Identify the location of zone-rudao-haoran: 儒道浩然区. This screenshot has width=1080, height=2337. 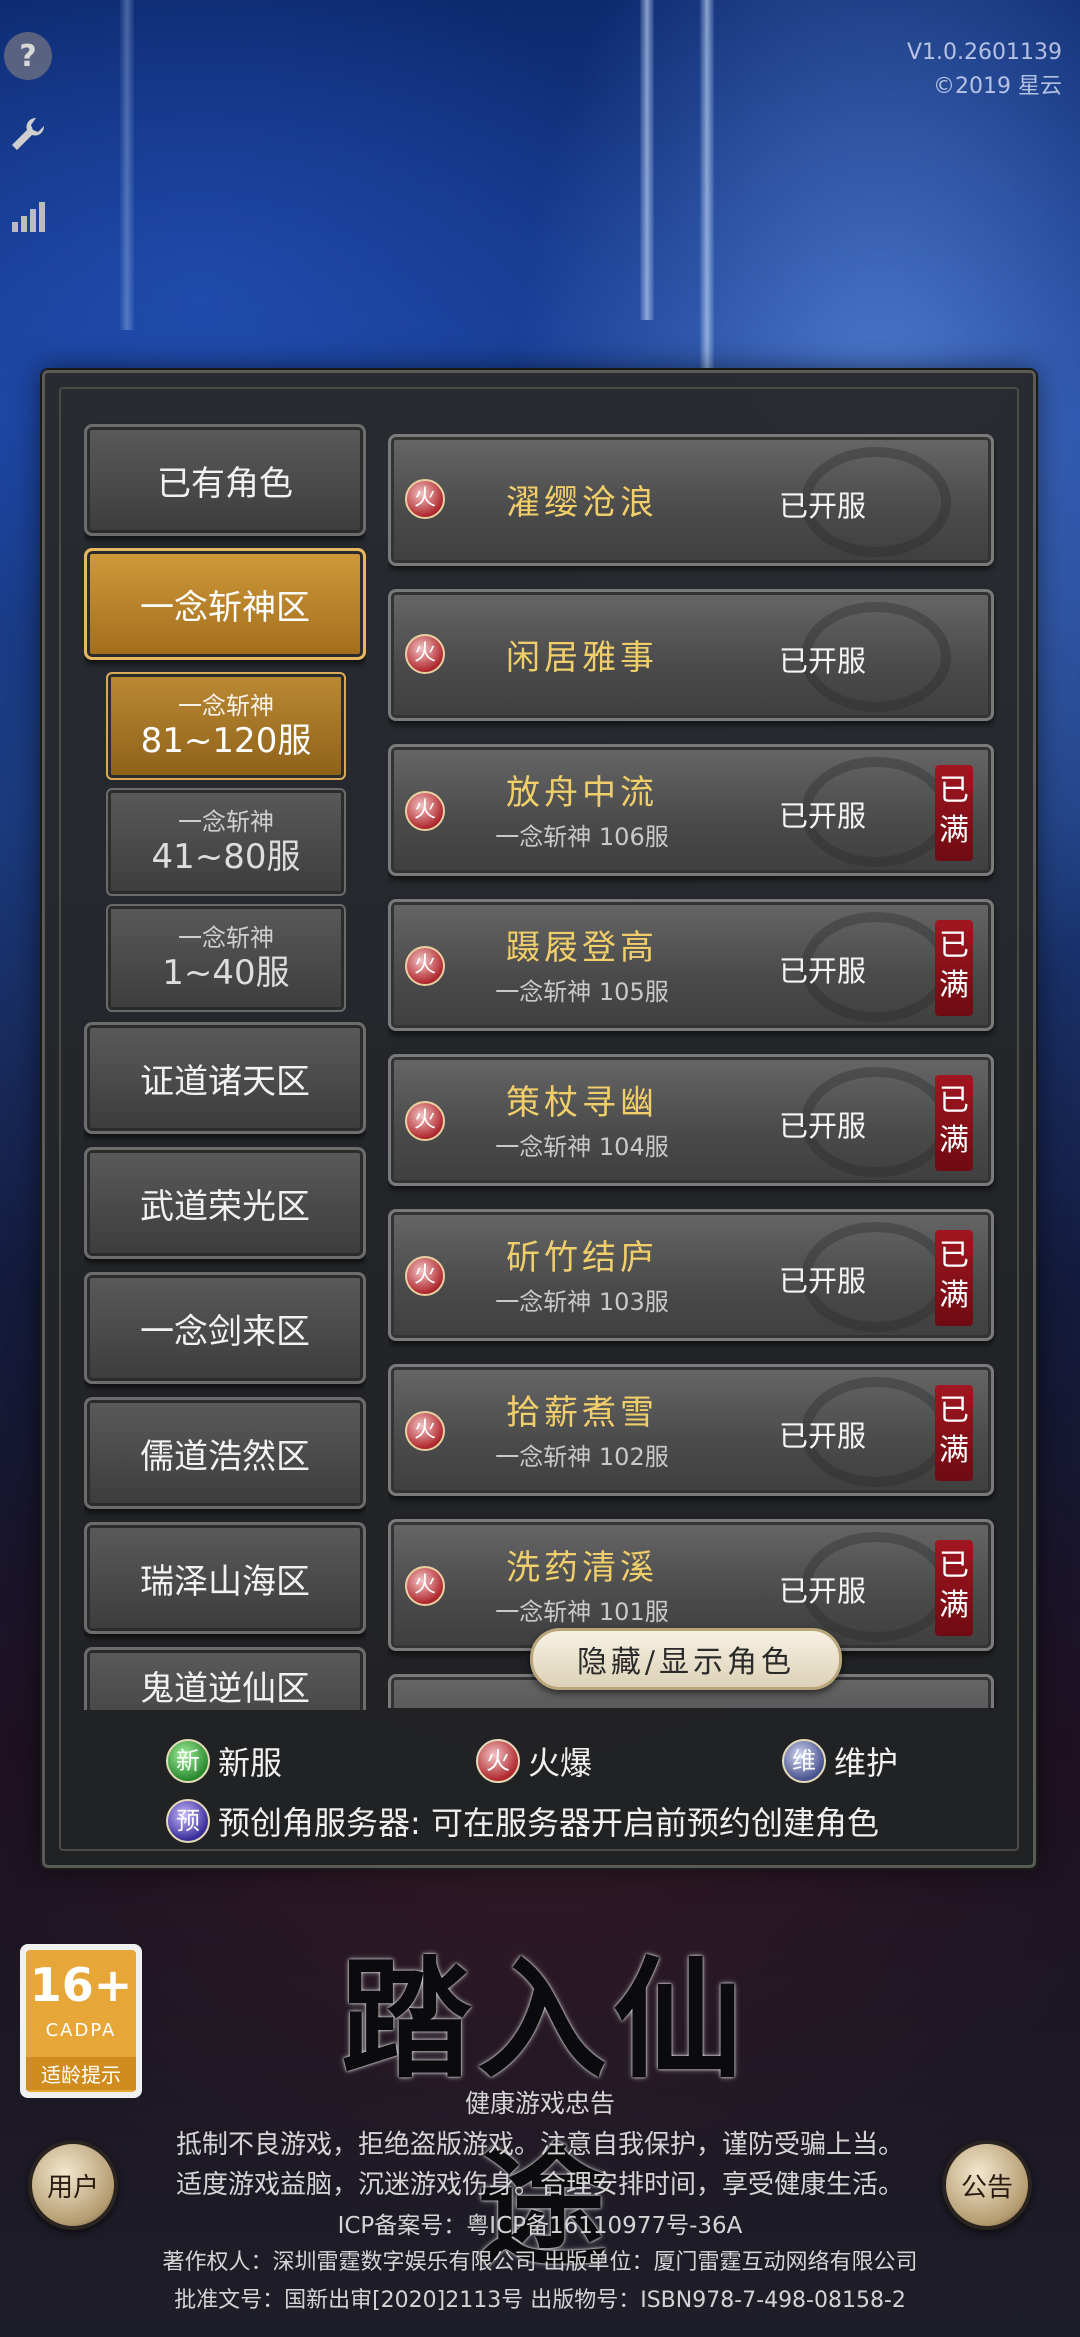
(225, 1453).